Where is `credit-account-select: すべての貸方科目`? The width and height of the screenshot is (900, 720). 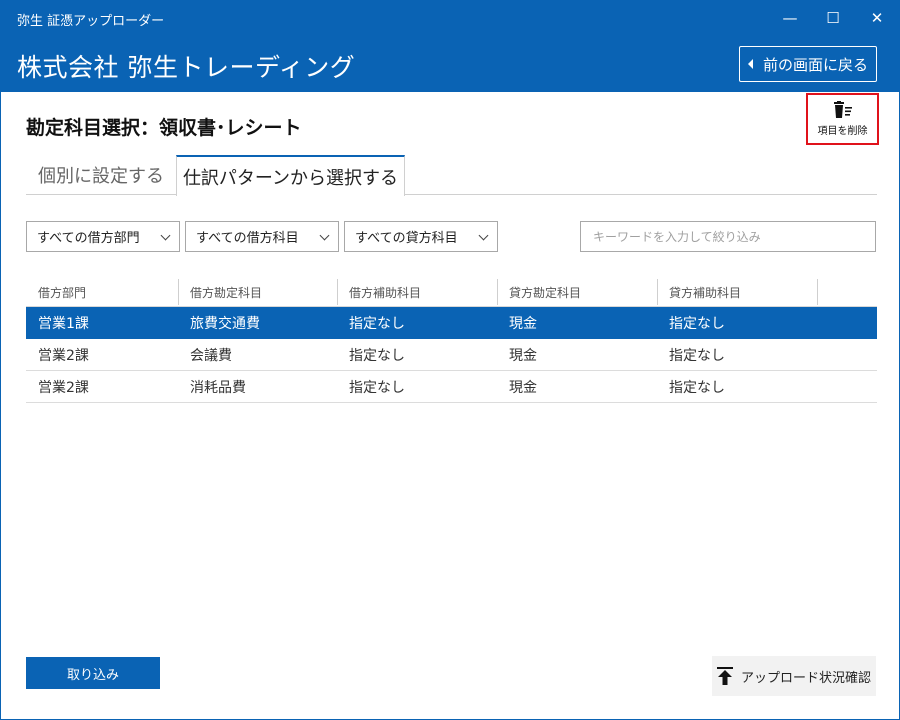
credit-account-select: すべての貸方科目 is located at coordinates (421, 236).